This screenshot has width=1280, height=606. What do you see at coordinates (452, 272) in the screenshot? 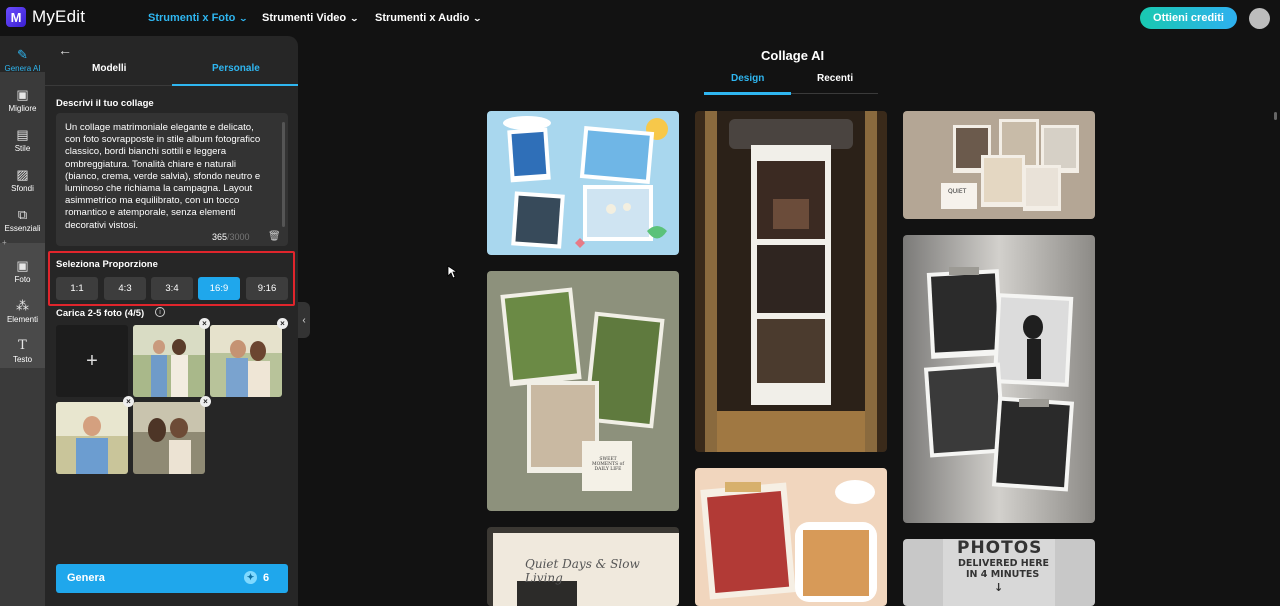
I see `mouse-cursor-icon` at bounding box center [452, 272].